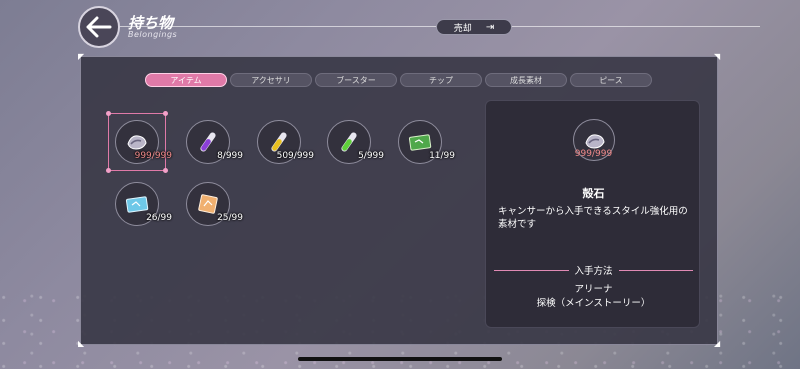 The width and height of the screenshot is (800, 369). What do you see at coordinates (442, 156) in the screenshot?
I see `item-quantity: 11/99` at bounding box center [442, 156].